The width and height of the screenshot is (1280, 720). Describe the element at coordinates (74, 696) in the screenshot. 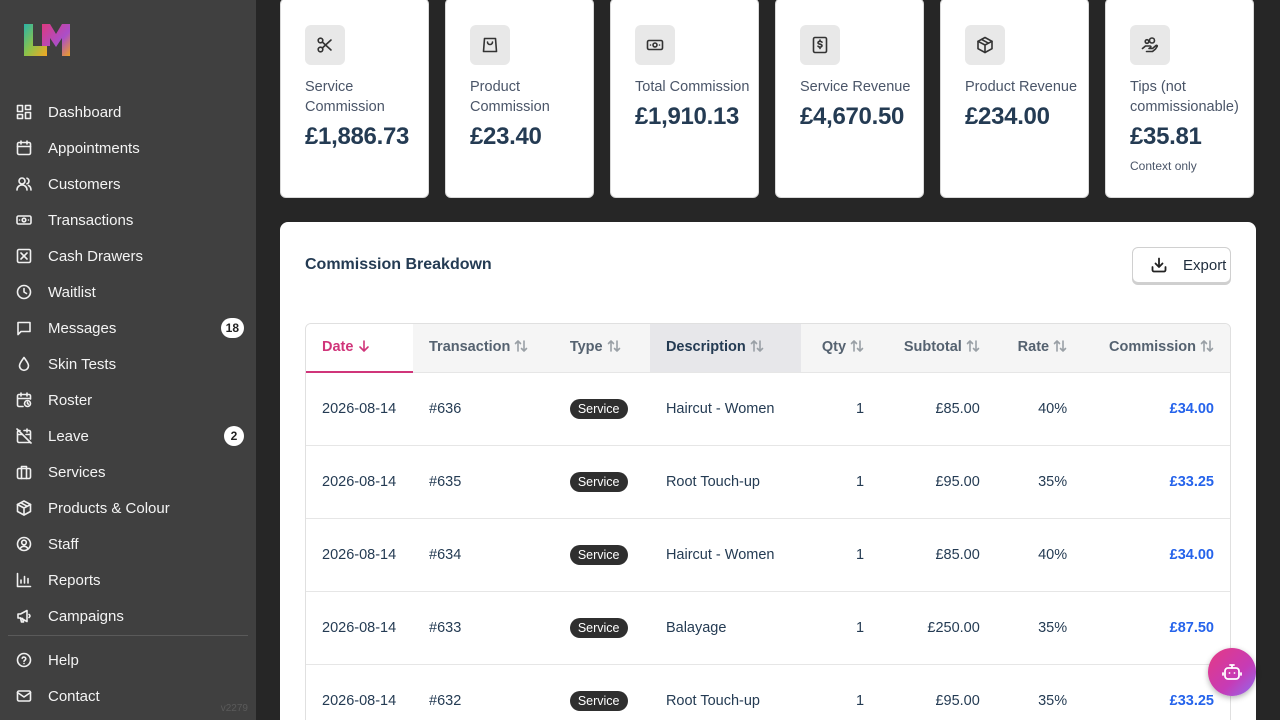

I see `sidebar-item-label: Contact` at that location.